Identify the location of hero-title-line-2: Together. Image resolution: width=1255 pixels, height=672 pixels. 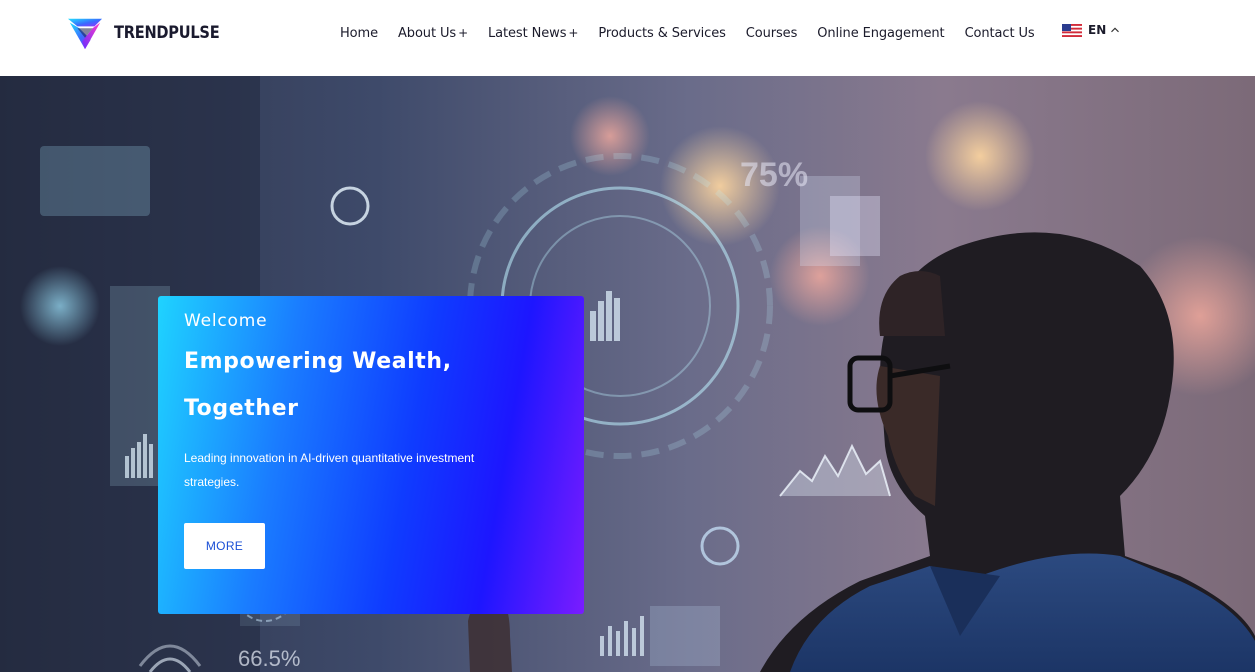
(241, 408).